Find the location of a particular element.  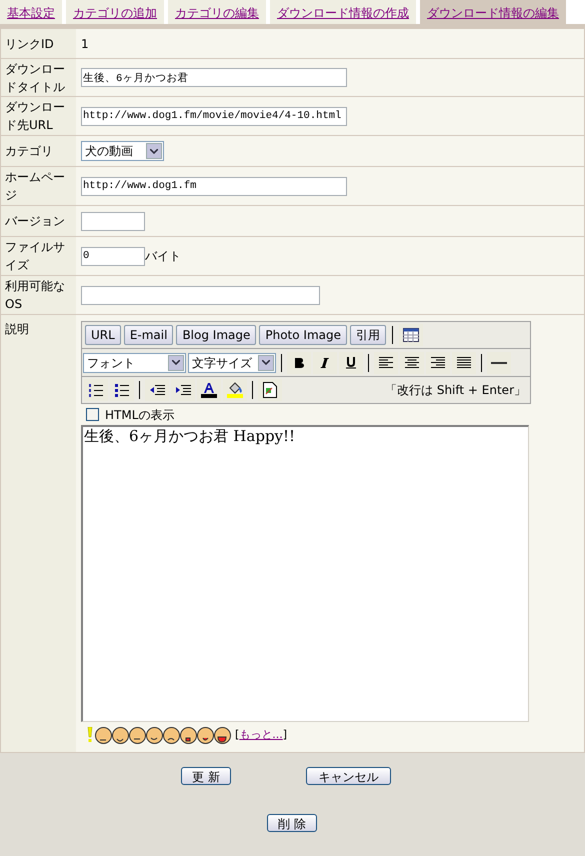

tab: ダウンロード情報の作成 is located at coordinates (343, 12).